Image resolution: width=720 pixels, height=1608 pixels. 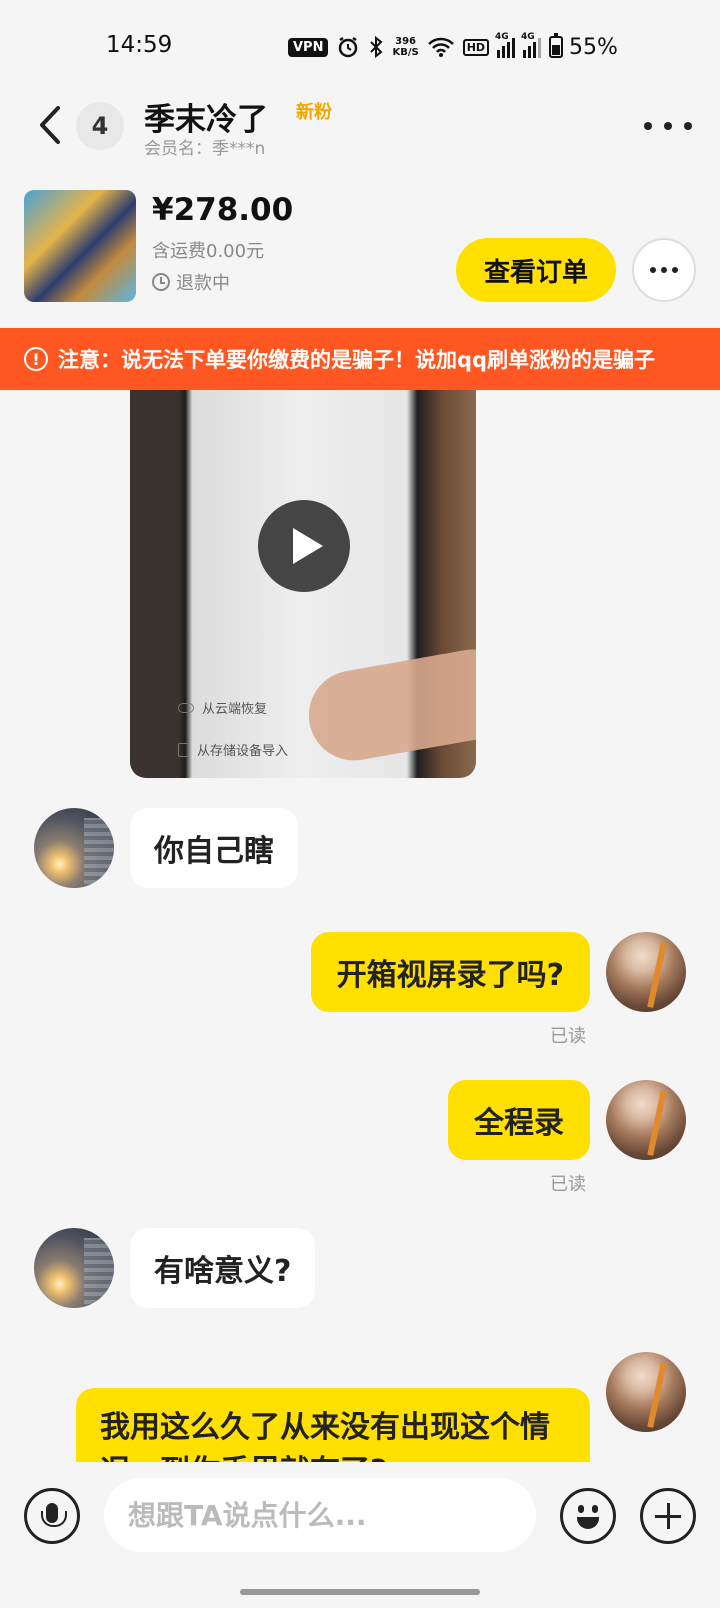 I want to click on message-bubble-other: 你自己瞎, so click(x=214, y=848).